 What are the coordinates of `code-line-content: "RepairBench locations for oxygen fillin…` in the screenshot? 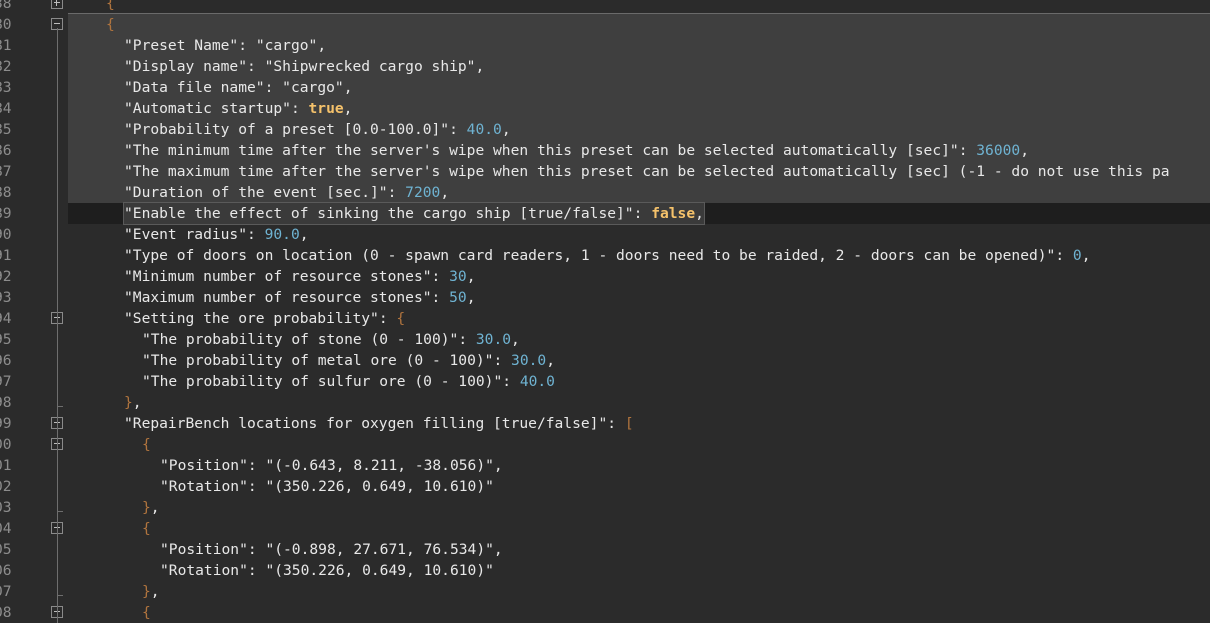 It's located at (379, 423).